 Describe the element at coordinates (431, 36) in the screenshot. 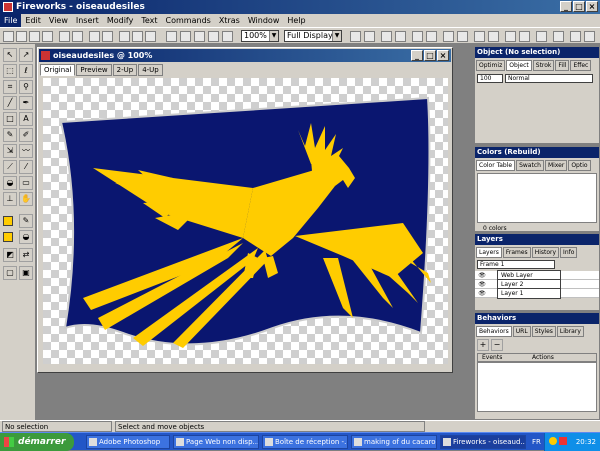

I see `send-to-back-icon` at that location.